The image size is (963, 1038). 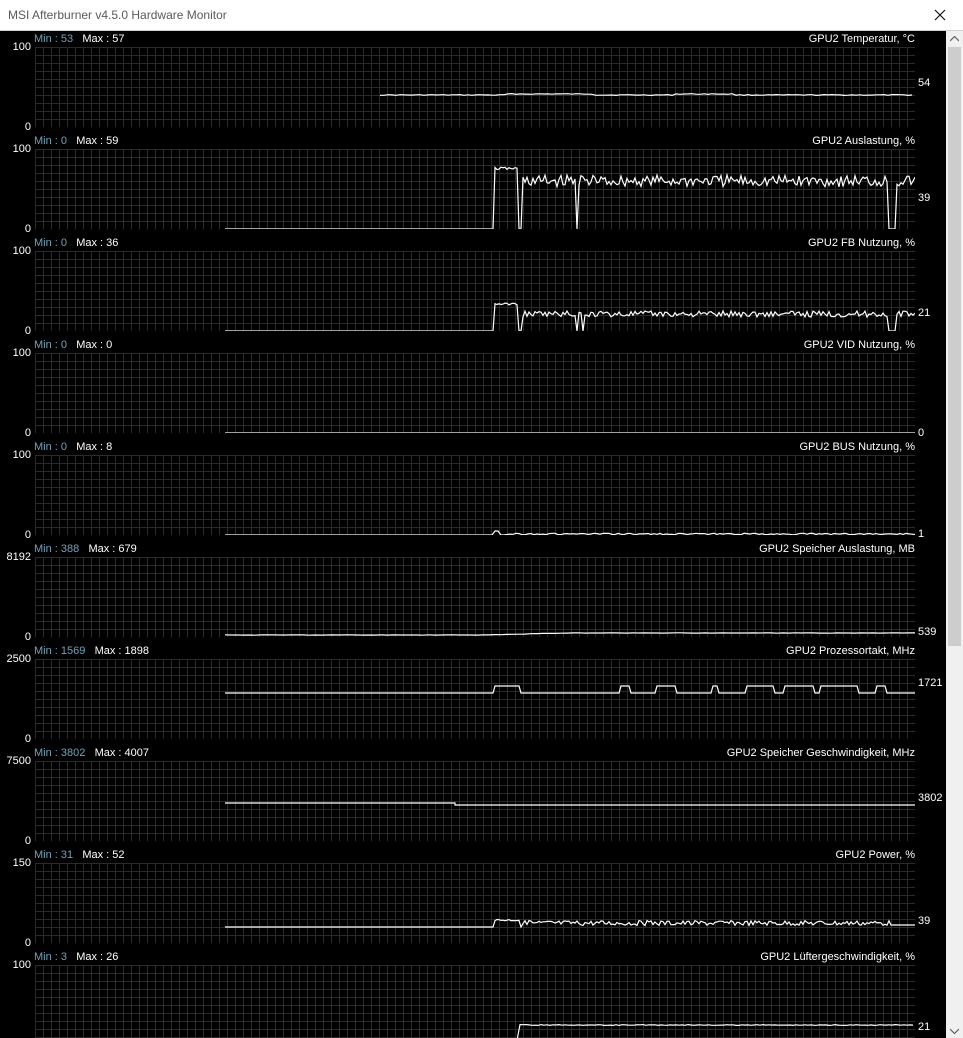 I want to click on min-max-readout: Min : 53 Max : 57, so click(x=79, y=39).